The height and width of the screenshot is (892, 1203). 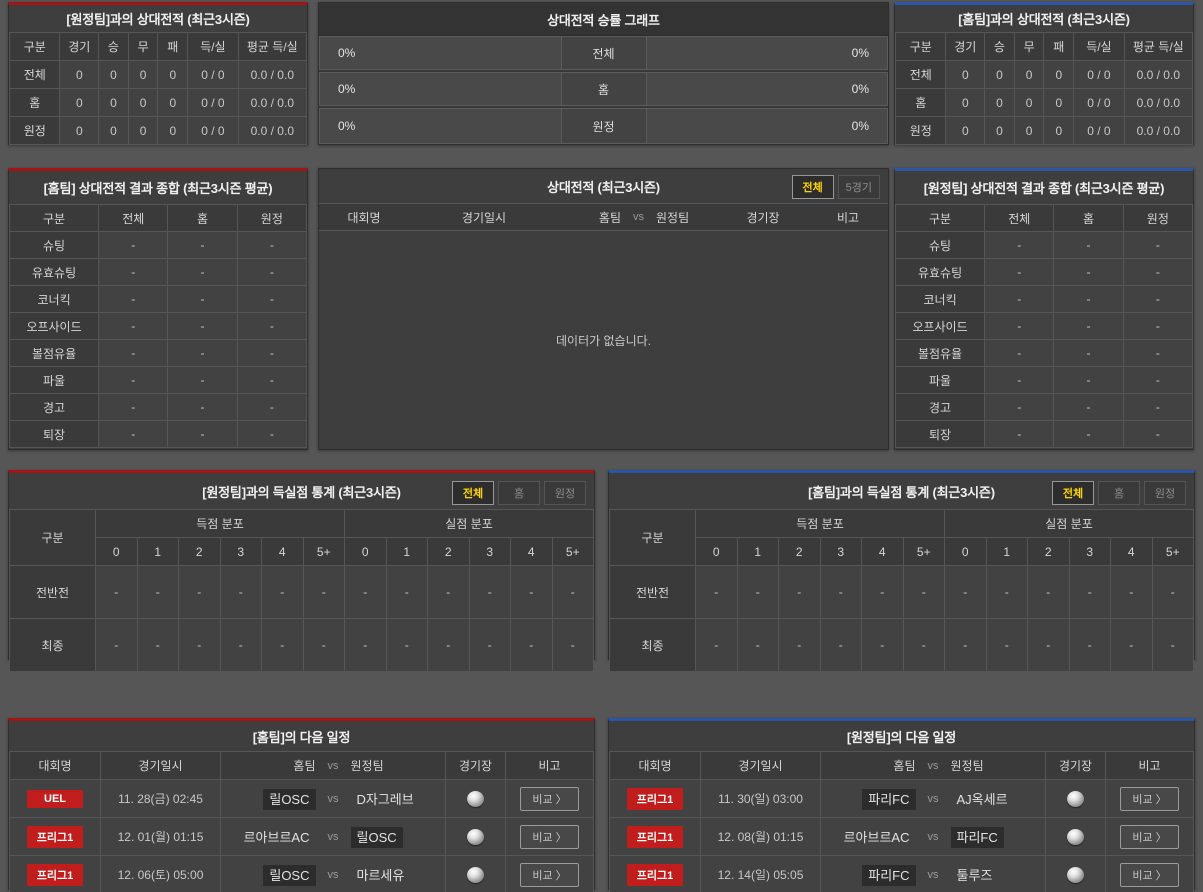 I want to click on table-row: 슈팅 - - -, so click(x=1044, y=245).